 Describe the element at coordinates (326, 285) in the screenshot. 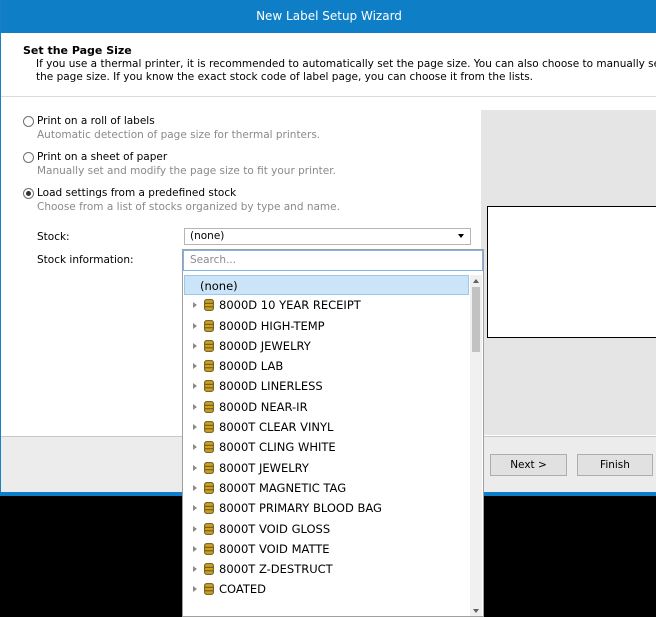

I see `list-item-none: (none)` at that location.